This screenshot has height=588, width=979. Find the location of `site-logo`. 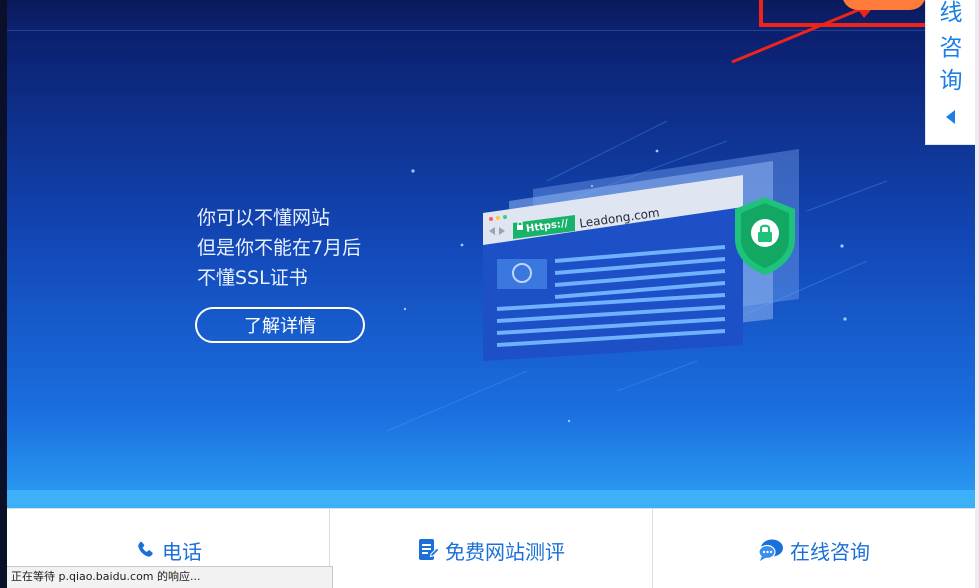

site-logo is located at coordinates (169, 1).